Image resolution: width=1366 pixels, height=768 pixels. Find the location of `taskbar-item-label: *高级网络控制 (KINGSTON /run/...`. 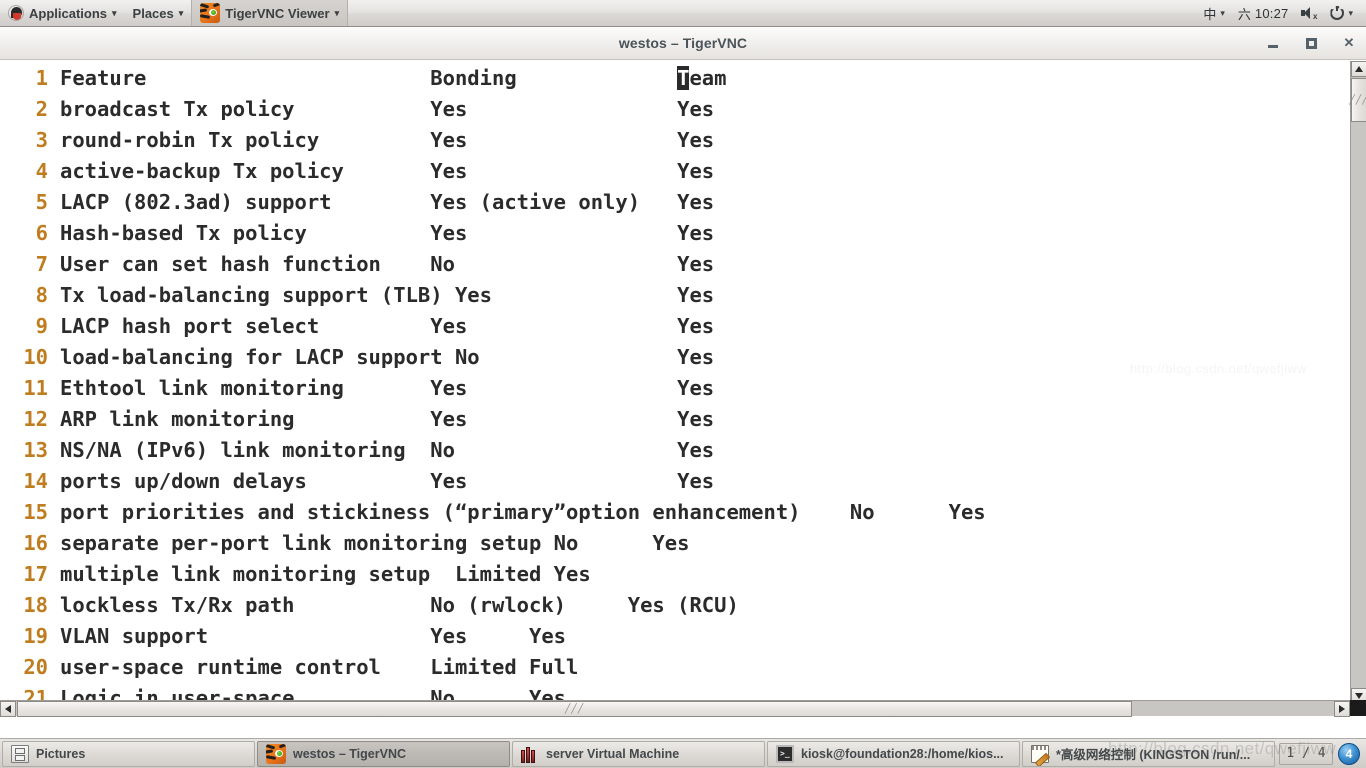

taskbar-item-label: *高级网络控制 (KINGSTON /run/... is located at coordinates (1153, 755).